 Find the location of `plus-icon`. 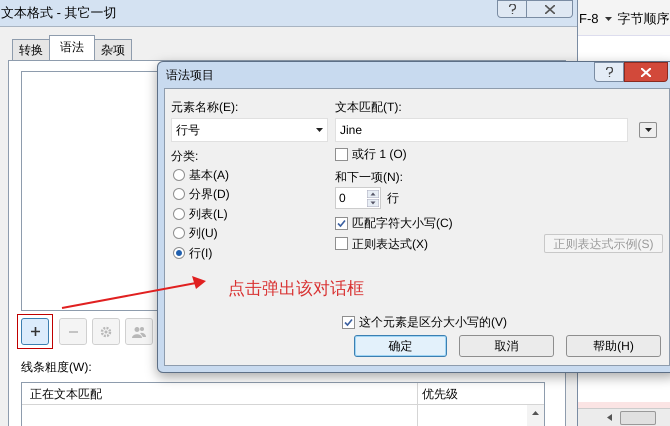

plus-icon is located at coordinates (35, 331).